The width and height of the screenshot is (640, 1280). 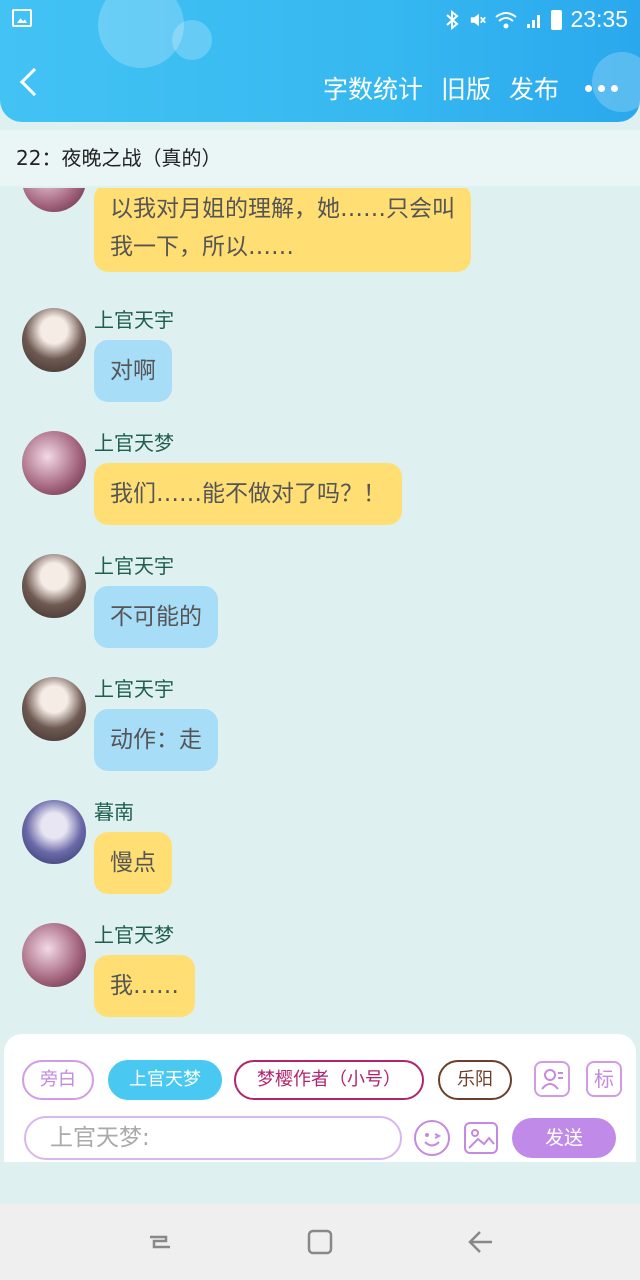 I want to click on message-bubble: 对啊, so click(x=133, y=371).